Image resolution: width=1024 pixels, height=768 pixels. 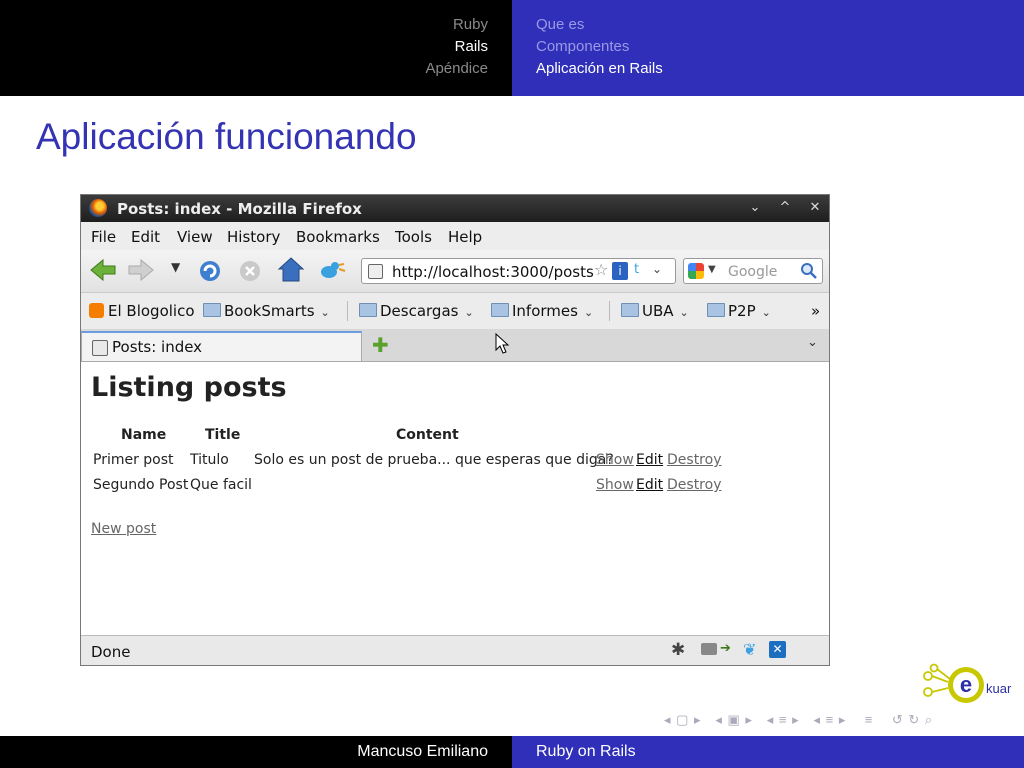 What do you see at coordinates (256, 752) in the screenshot?
I see `footer-author-bar: Mancuso Emiliano` at bounding box center [256, 752].